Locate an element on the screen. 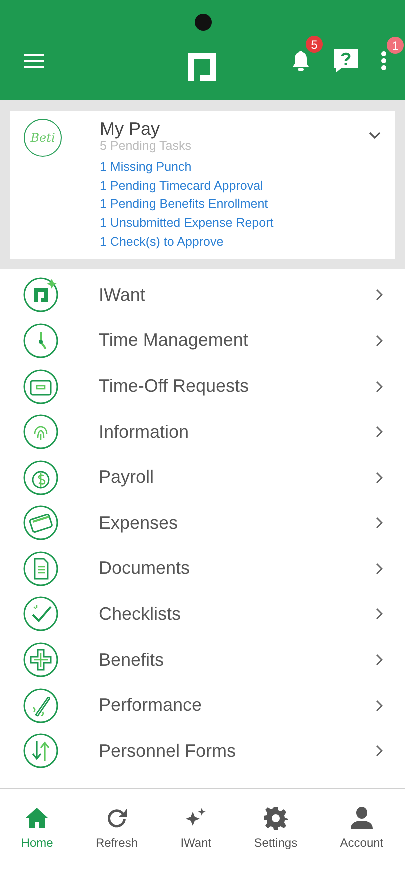  fingerprint-icon is located at coordinates (41, 432).